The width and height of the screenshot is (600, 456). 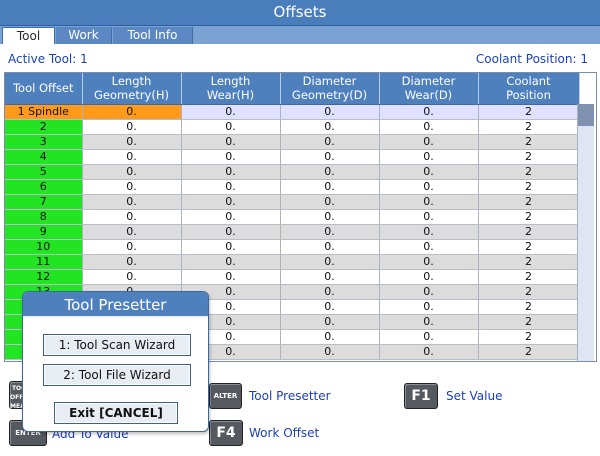 I want to click on table-scrollbar, so click(x=585, y=232).